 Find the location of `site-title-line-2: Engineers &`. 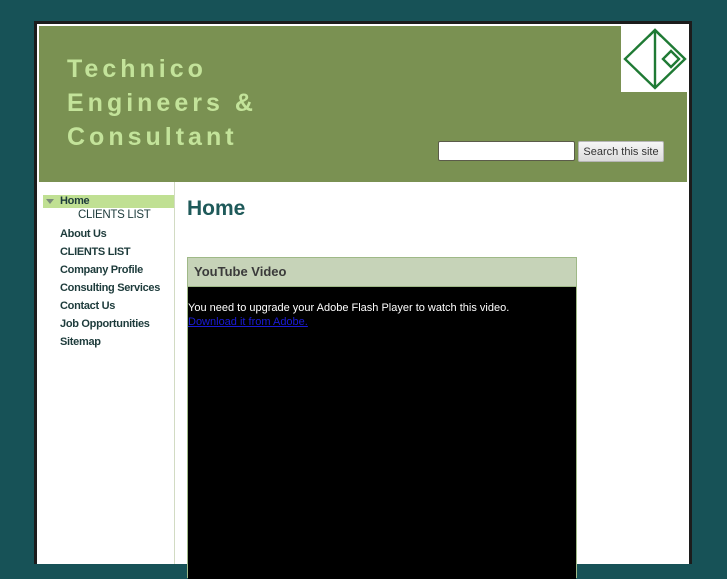

site-title-line-2: Engineers & is located at coordinates (162, 103).